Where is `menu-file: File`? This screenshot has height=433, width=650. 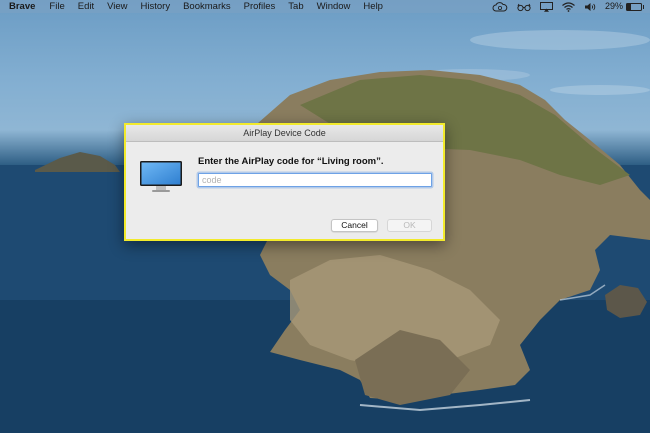 menu-file: File is located at coordinates (56, 6).